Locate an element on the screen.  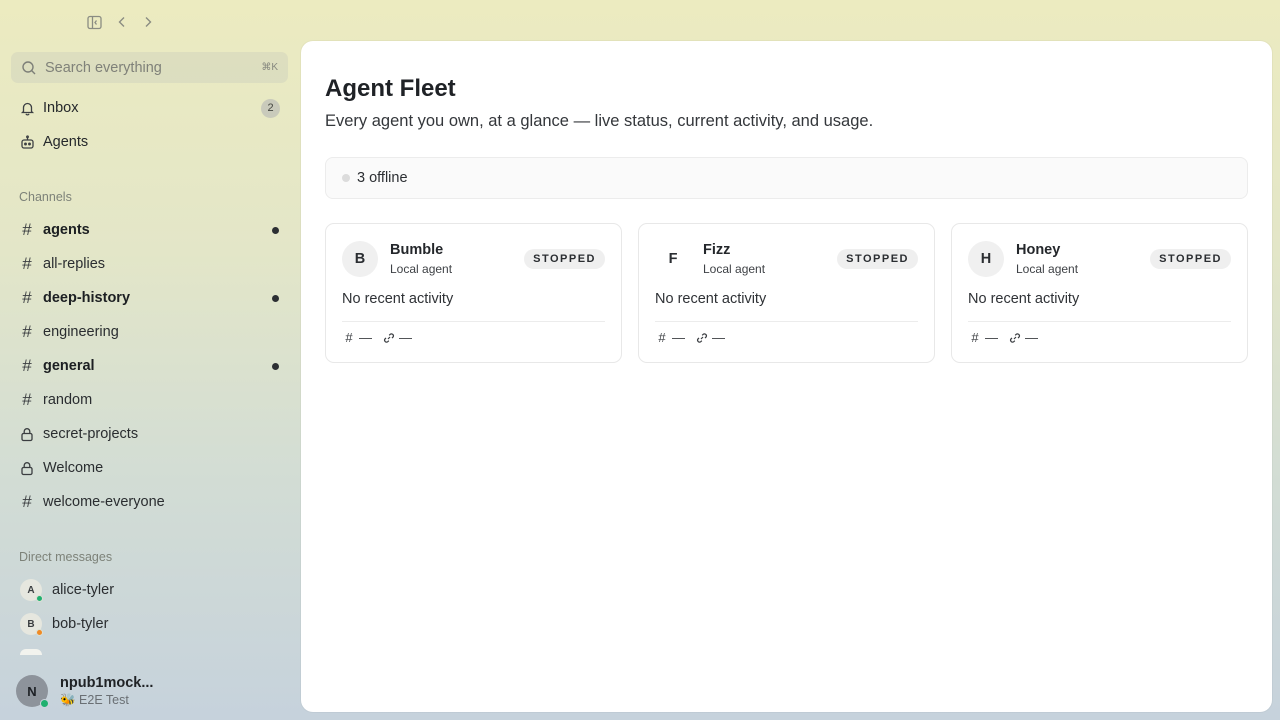
channel-item-general: # general is located at coordinates (149, 366).